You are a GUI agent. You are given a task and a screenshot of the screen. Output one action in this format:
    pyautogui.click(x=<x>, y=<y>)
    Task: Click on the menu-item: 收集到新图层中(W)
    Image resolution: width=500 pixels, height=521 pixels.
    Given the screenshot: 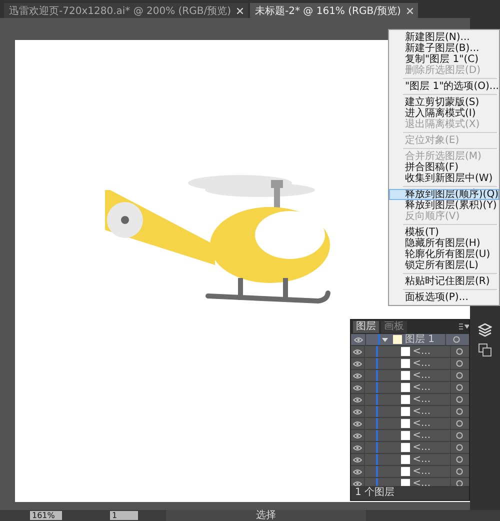 What is the action you would take?
    pyautogui.click(x=444, y=178)
    